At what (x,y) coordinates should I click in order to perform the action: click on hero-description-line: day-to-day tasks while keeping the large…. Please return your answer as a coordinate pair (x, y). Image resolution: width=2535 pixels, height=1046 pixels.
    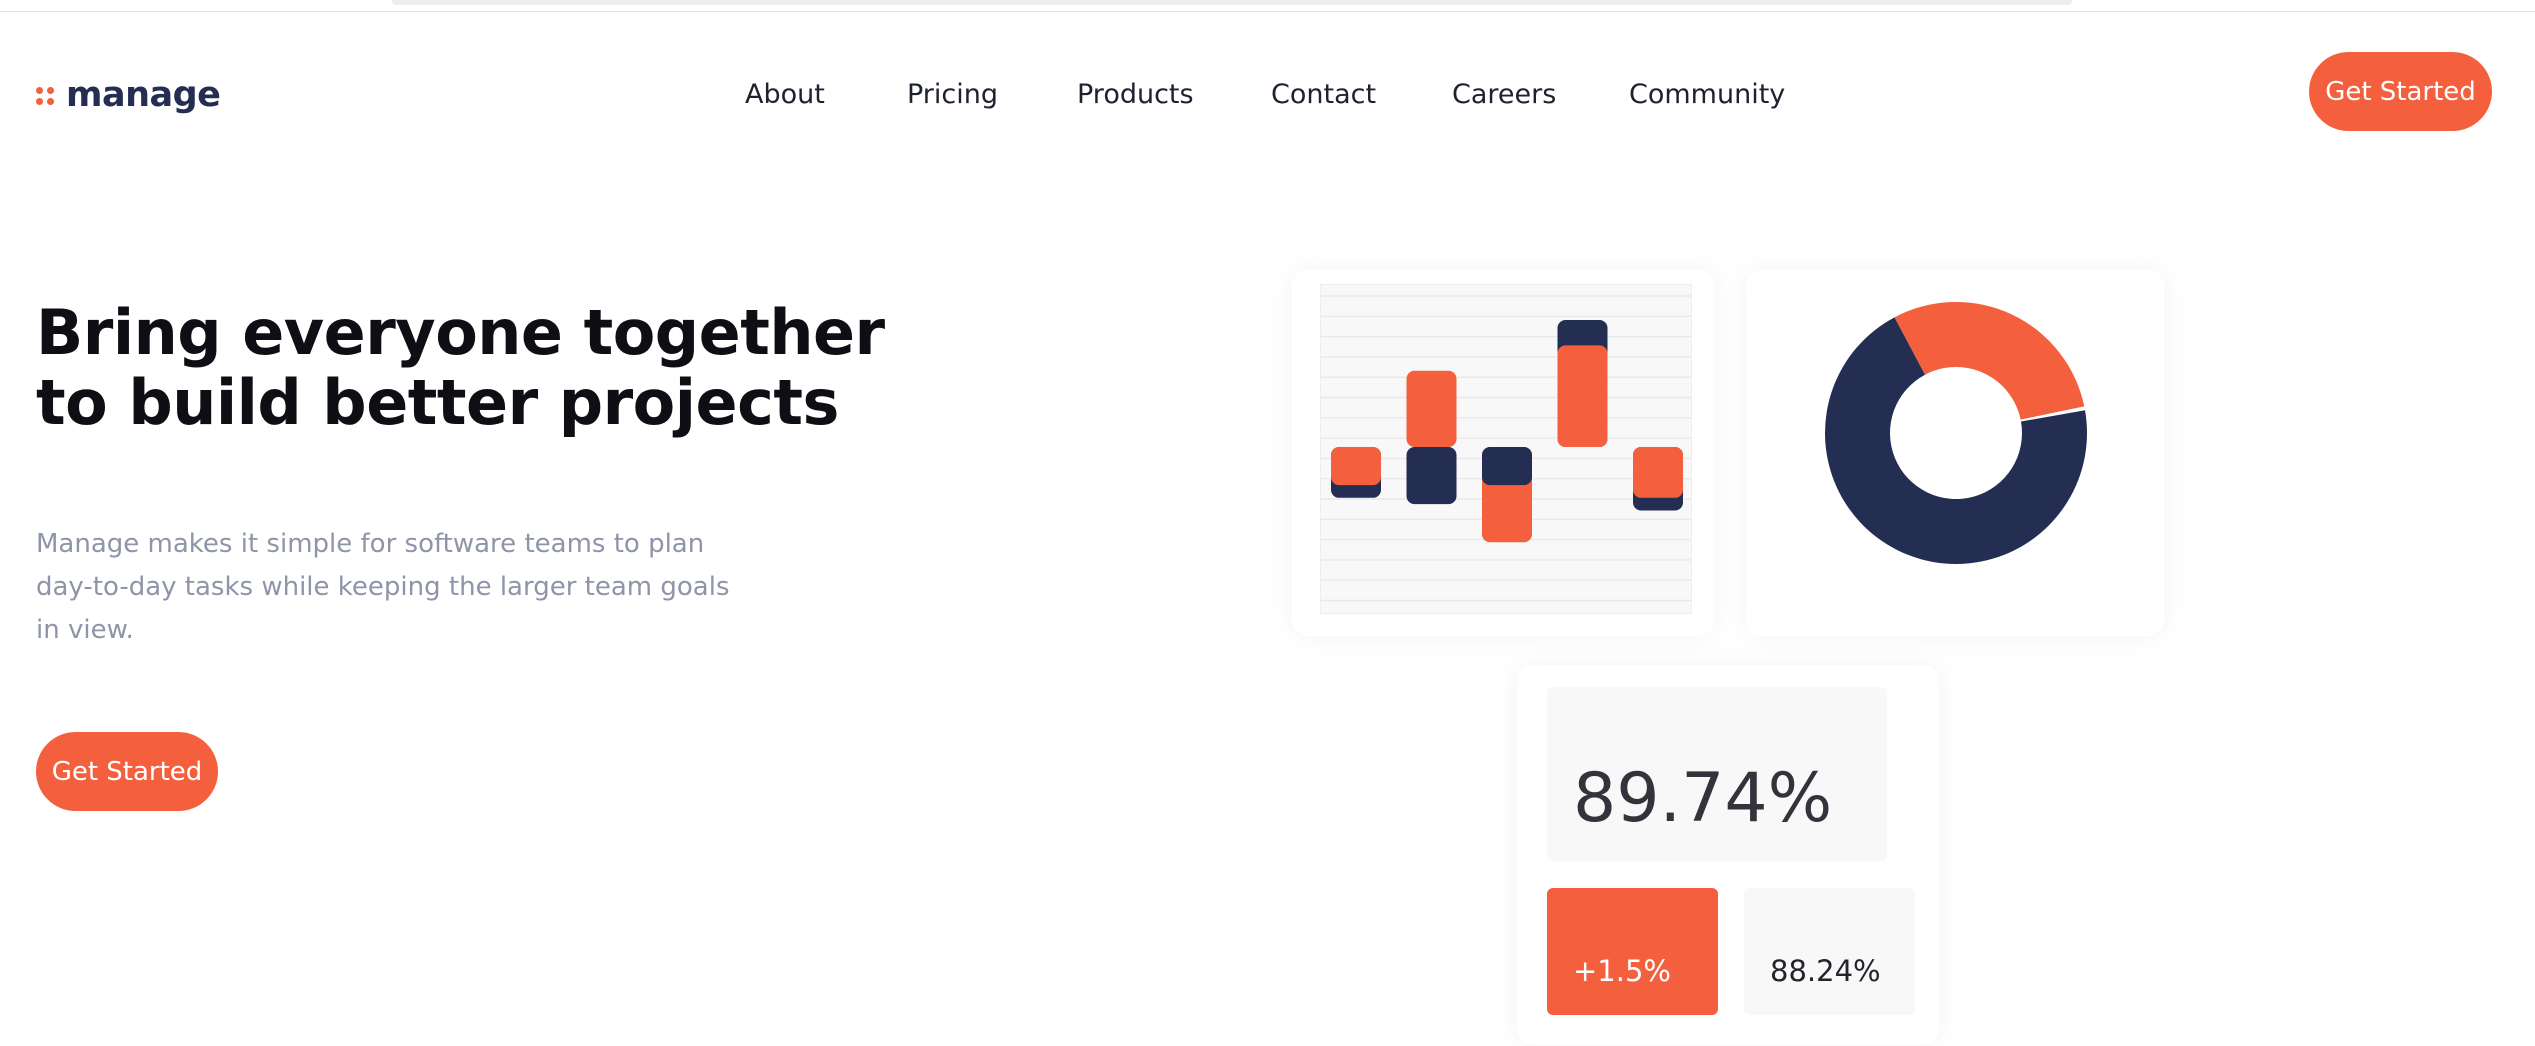
    Looking at the image, I should click on (383, 587).